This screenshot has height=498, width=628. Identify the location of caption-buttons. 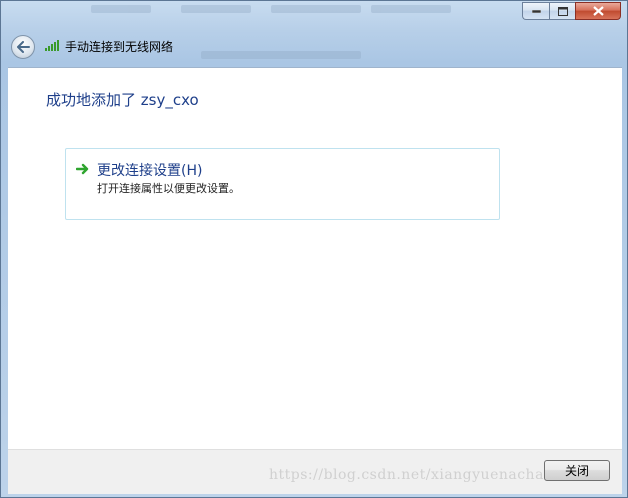
(571, 11).